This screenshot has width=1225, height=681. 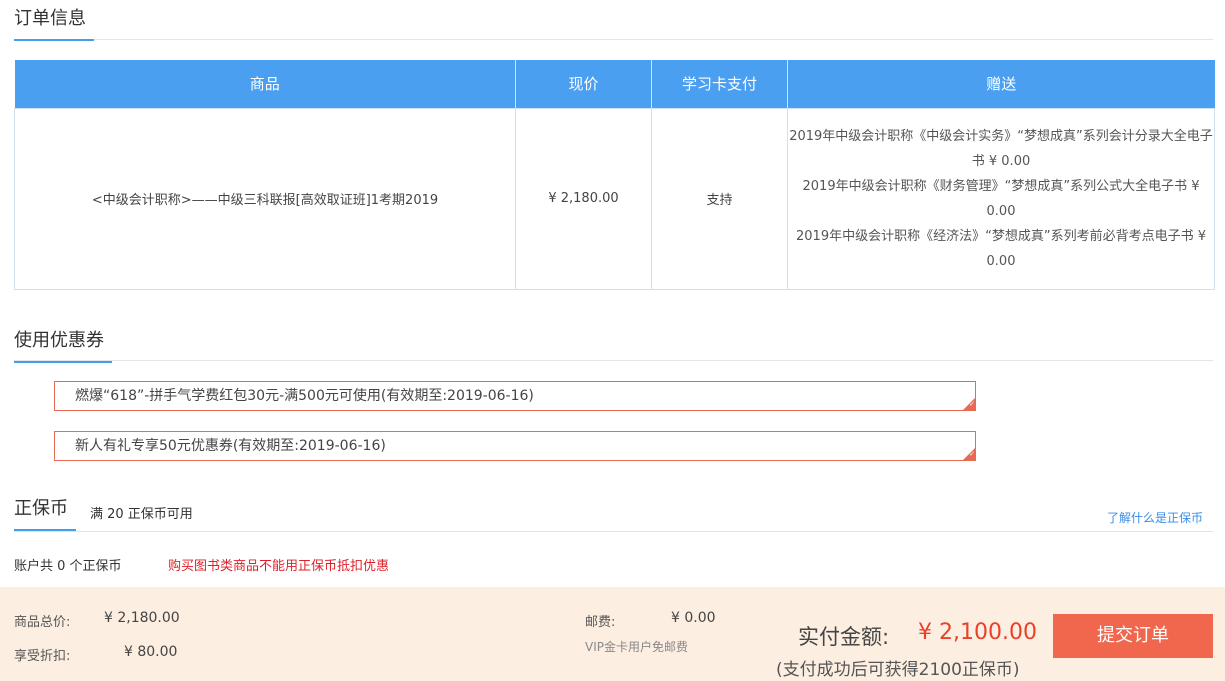 I want to click on total-price-value: ¥ 2,180.00, so click(x=142, y=618).